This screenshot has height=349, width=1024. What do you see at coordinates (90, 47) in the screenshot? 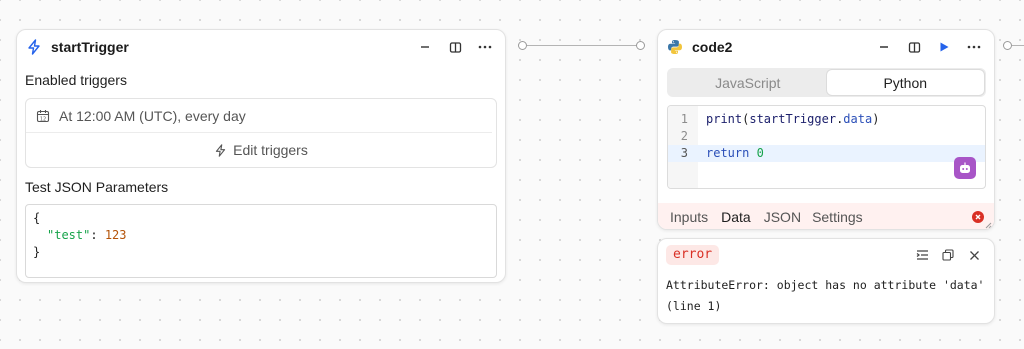
I see `node-title: startTrigger` at bounding box center [90, 47].